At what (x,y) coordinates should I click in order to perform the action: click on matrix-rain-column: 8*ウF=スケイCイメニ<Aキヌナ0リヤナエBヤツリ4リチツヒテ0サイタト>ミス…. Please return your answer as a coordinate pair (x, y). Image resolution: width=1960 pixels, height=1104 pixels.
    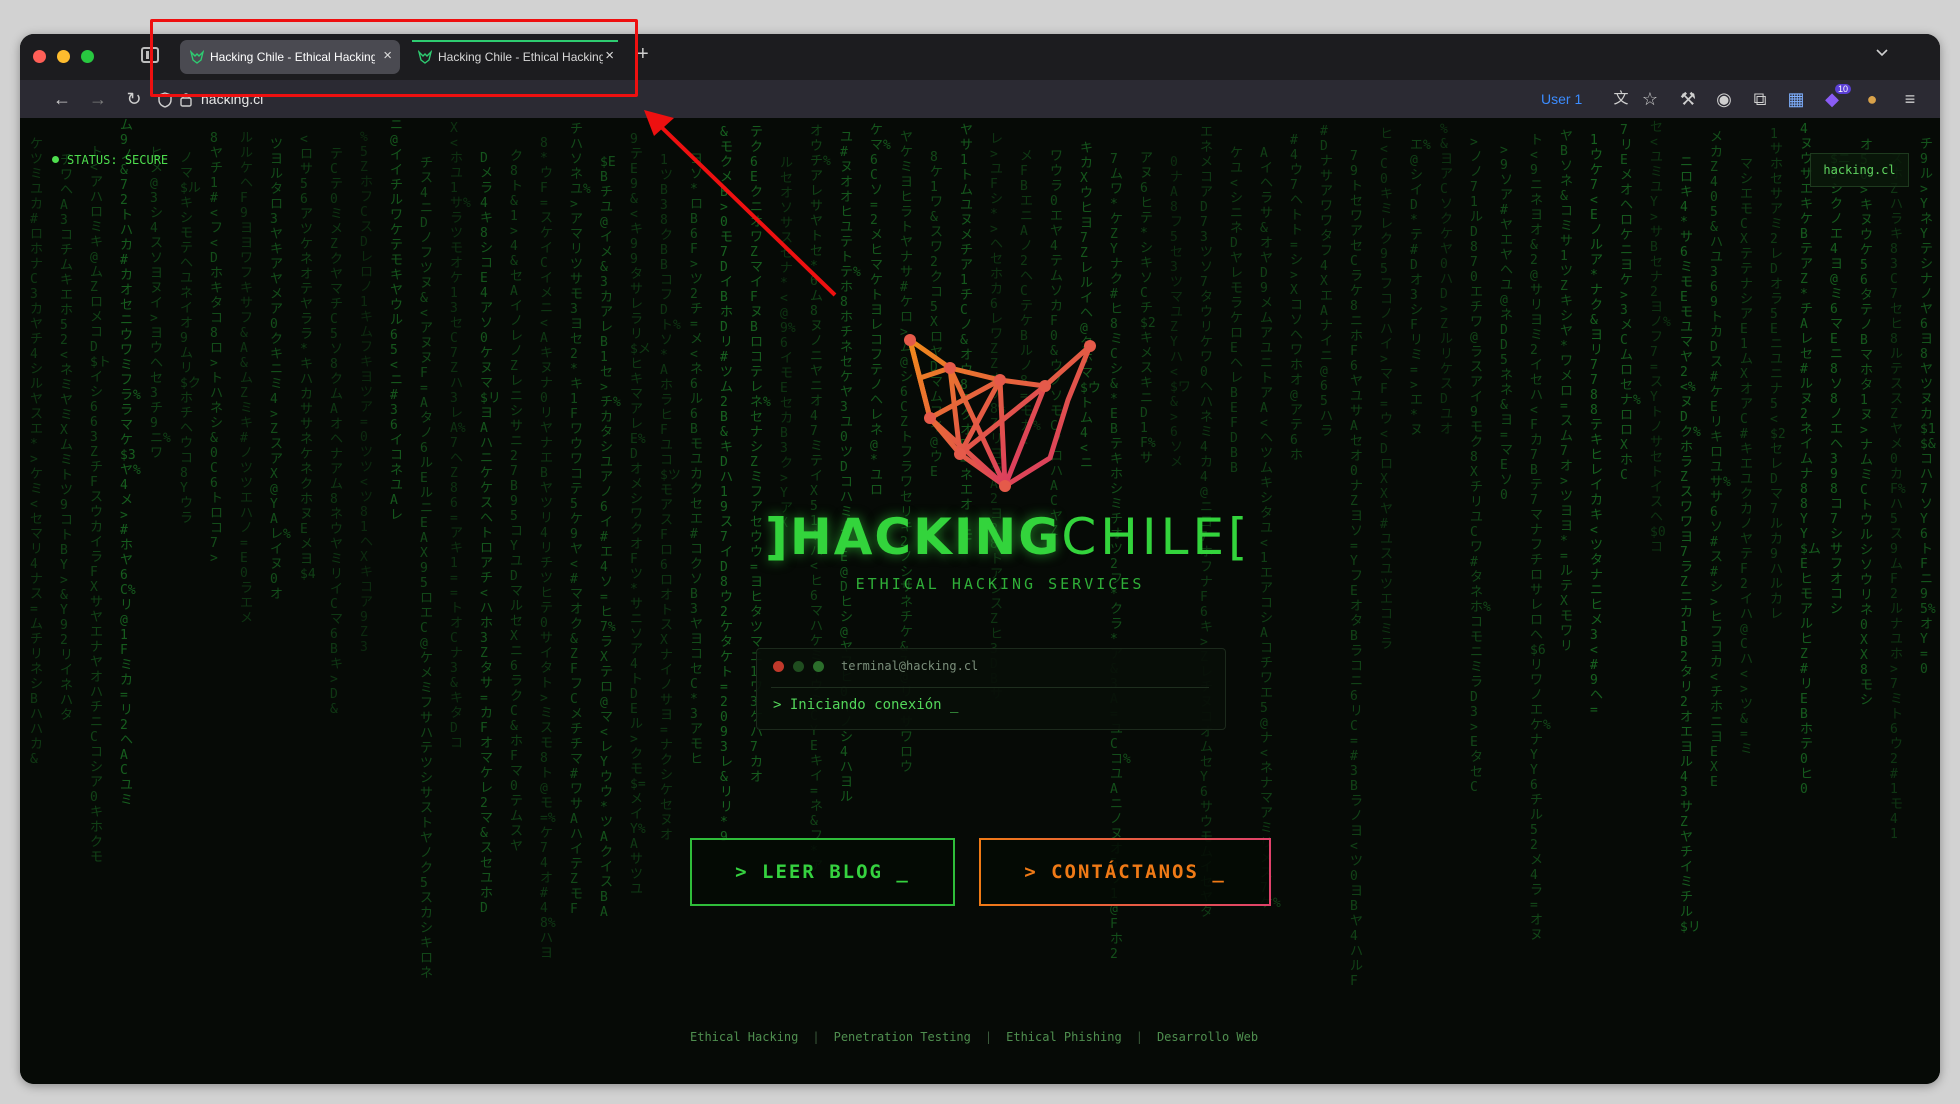
    Looking at the image, I should click on (548, 548).